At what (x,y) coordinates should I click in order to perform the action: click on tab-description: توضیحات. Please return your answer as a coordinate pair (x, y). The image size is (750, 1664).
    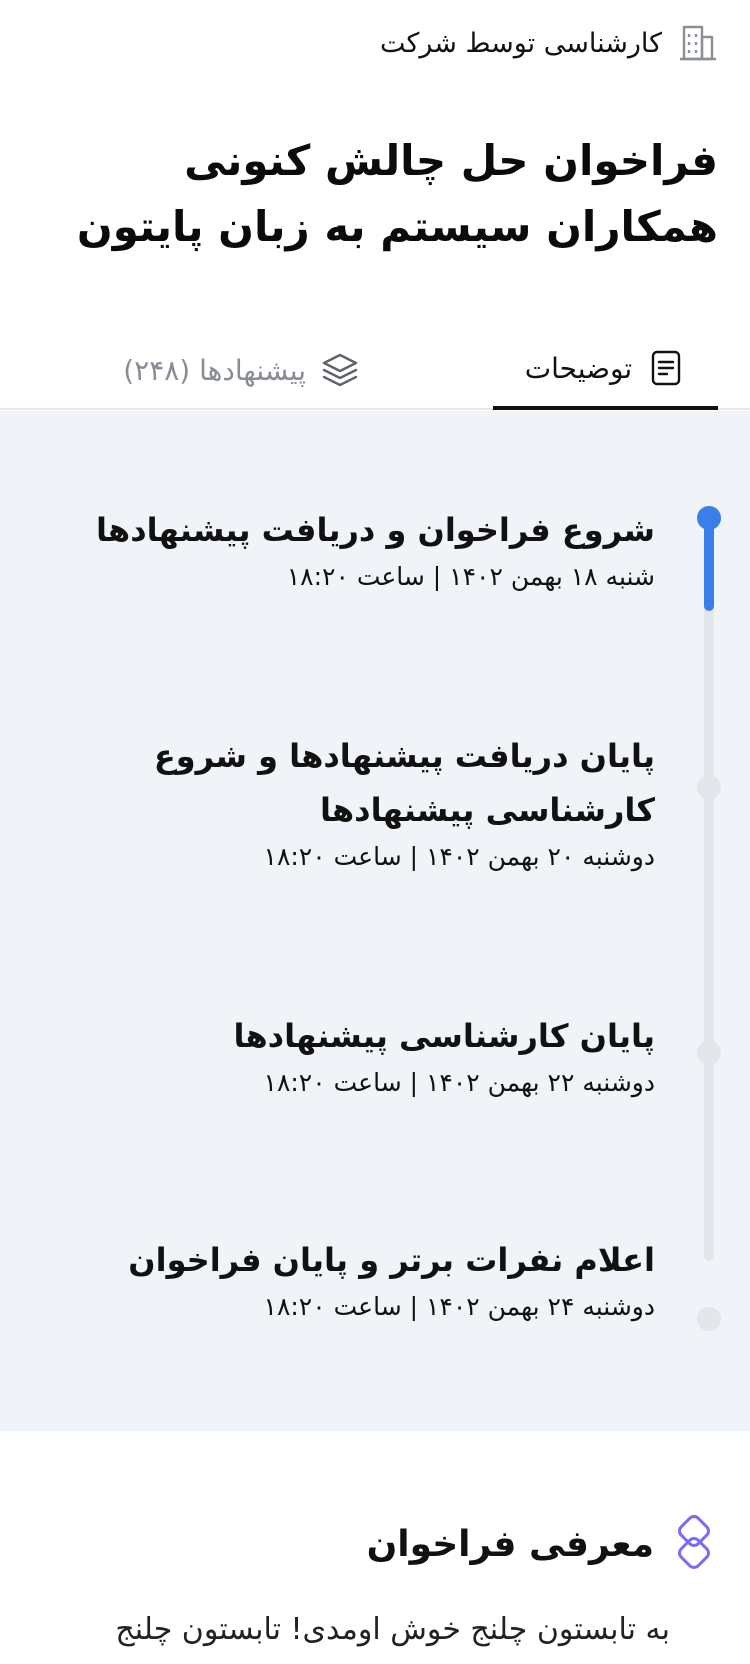
    Looking at the image, I should click on (605, 370).